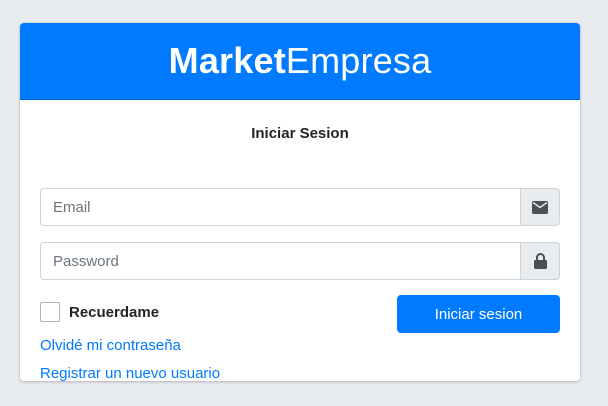 The width and height of the screenshot is (608, 406). Describe the element at coordinates (130, 372) in the screenshot. I see `register-link: Registrar un nuevo usuario` at that location.